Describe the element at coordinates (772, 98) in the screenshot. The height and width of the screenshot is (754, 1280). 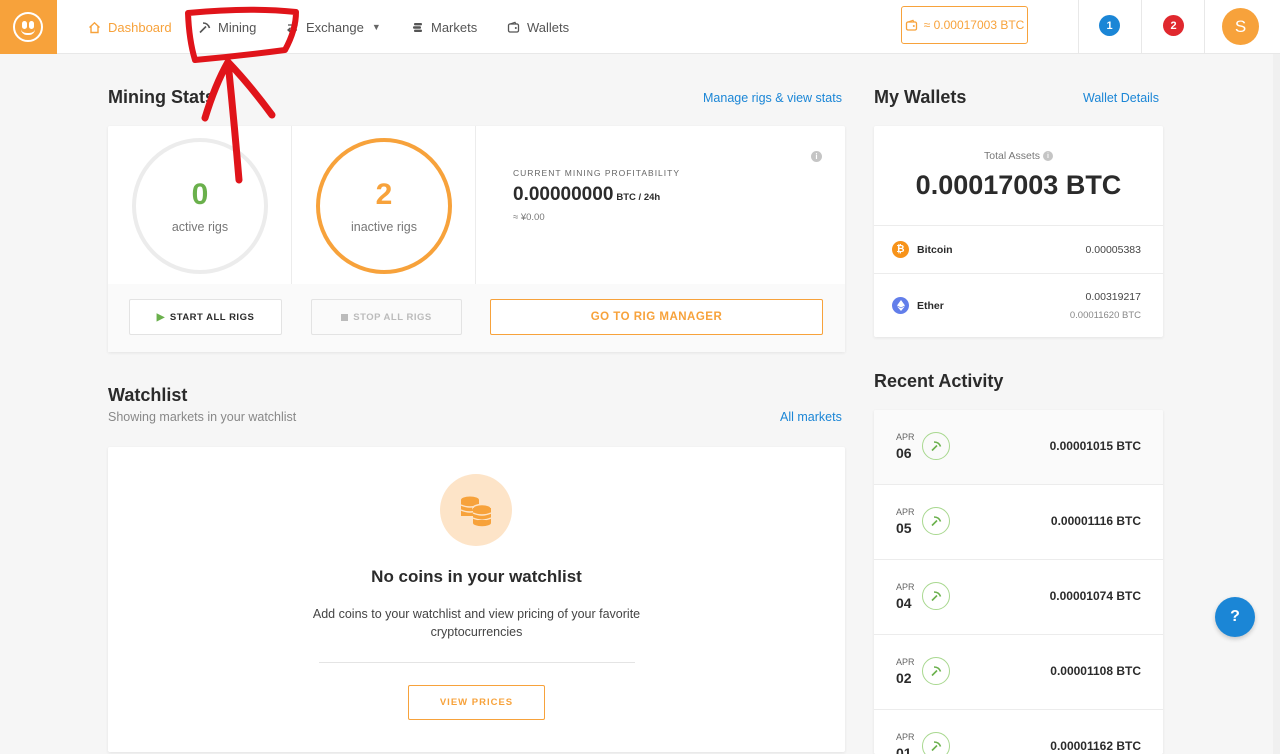
I see `manage-rigs-link: Manage rigs & view stats` at that location.